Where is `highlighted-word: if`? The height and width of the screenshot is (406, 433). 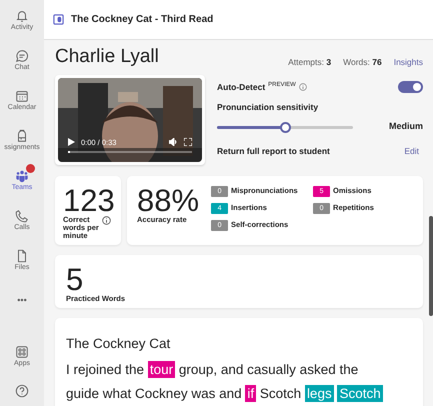 highlighted-word: if is located at coordinates (250, 393).